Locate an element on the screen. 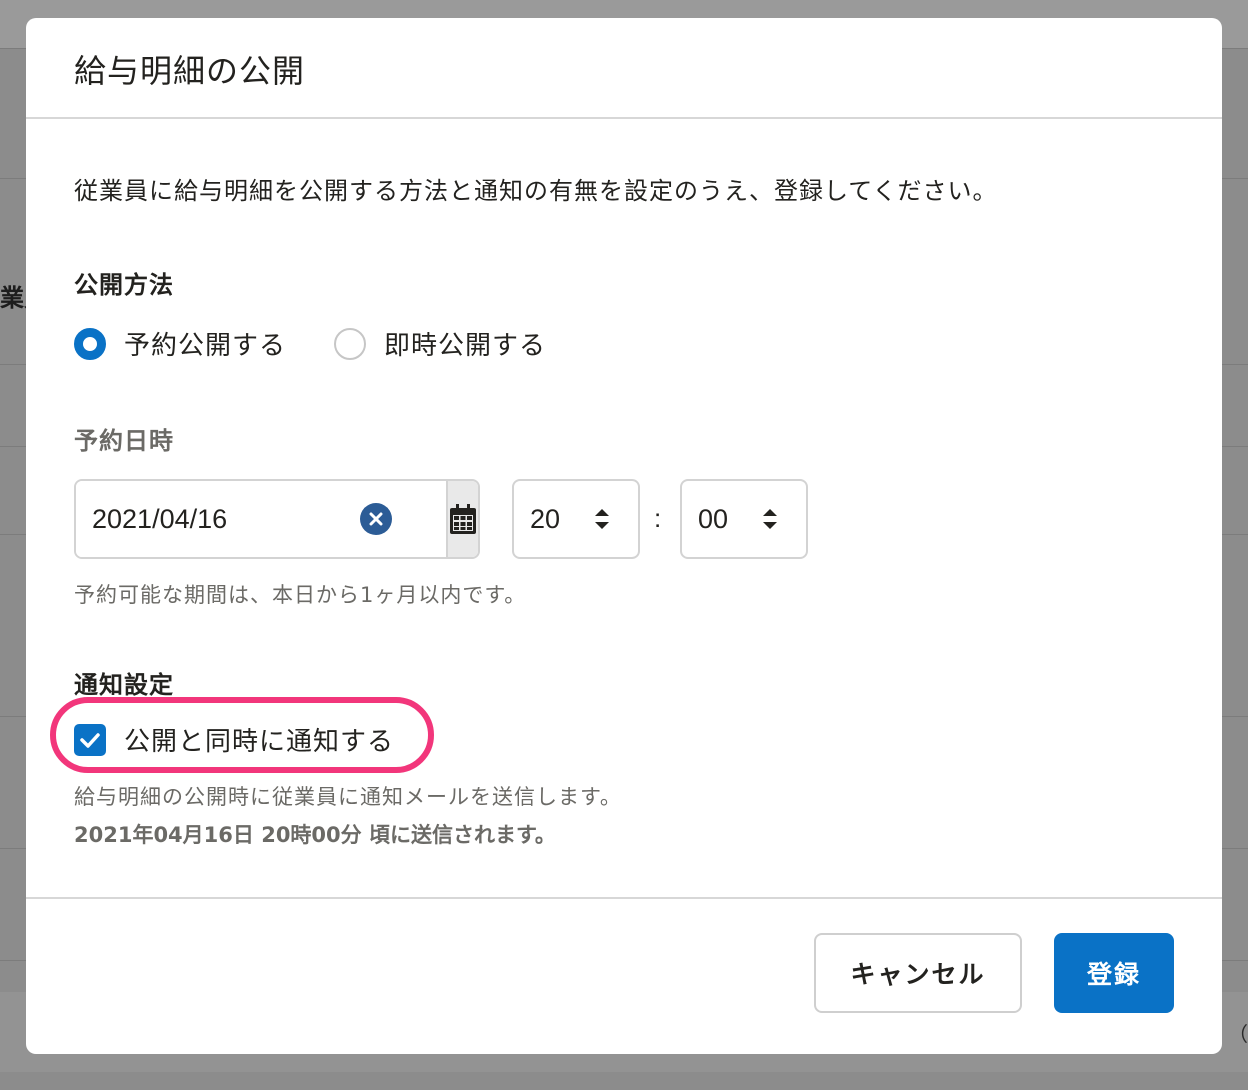 The width and height of the screenshot is (1248, 1090). dialog-description: 従業員に給与明細を公開する方法と通知の有無を設定のうえ、登録してください。 is located at coordinates (536, 191).